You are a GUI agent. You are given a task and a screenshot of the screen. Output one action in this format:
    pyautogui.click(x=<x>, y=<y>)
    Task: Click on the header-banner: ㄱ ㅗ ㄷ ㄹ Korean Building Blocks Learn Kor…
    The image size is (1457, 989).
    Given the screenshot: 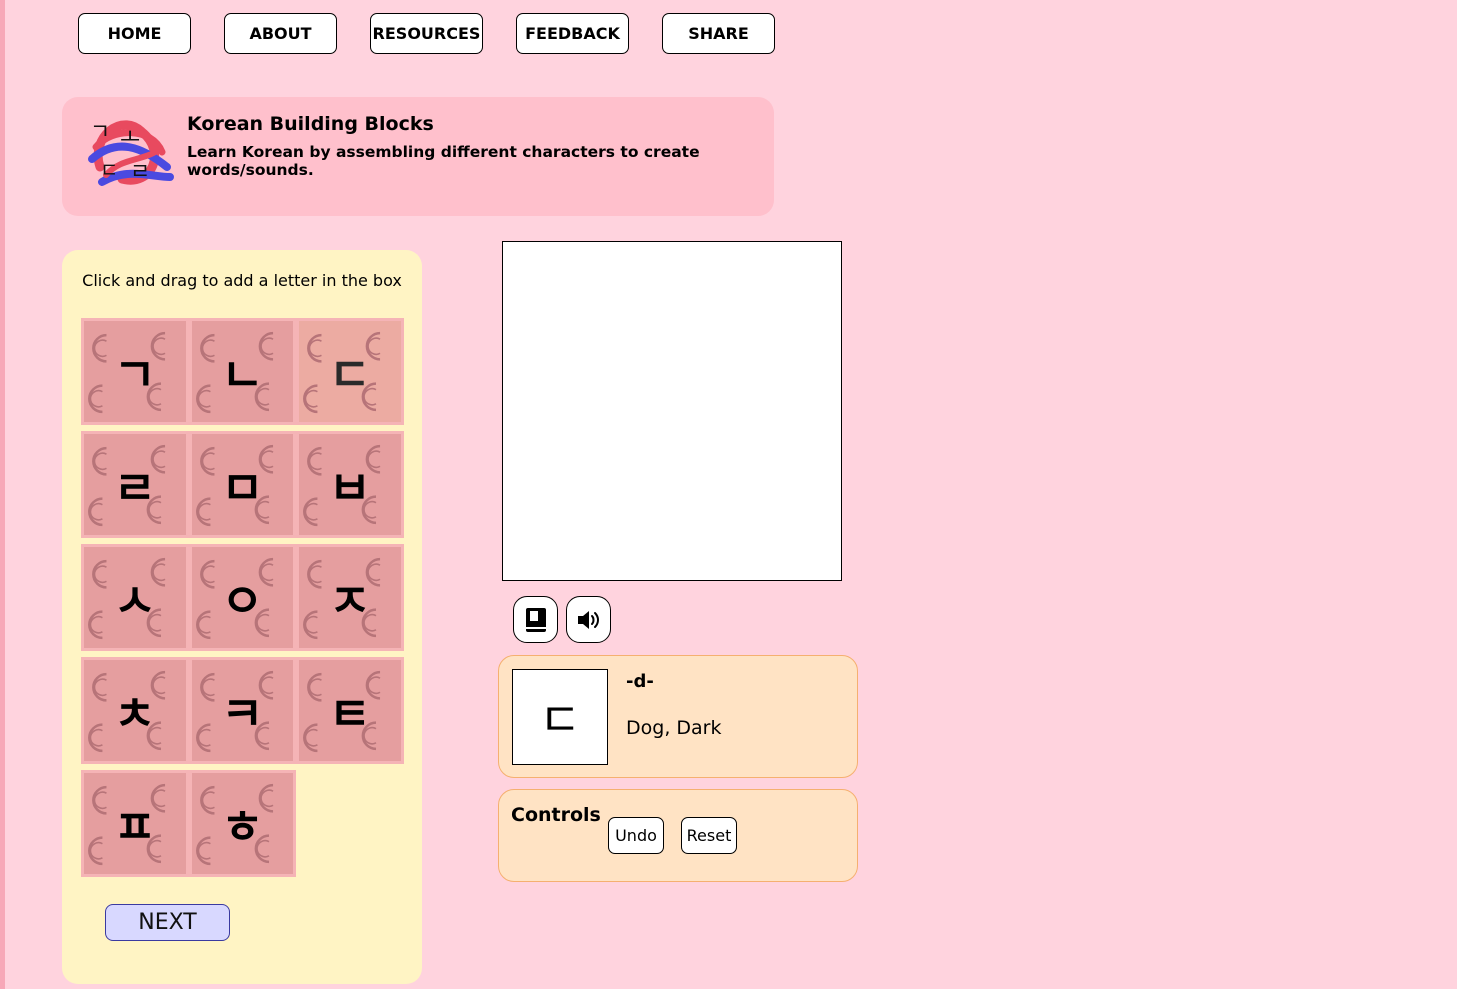 What is the action you would take?
    pyautogui.click(x=418, y=156)
    